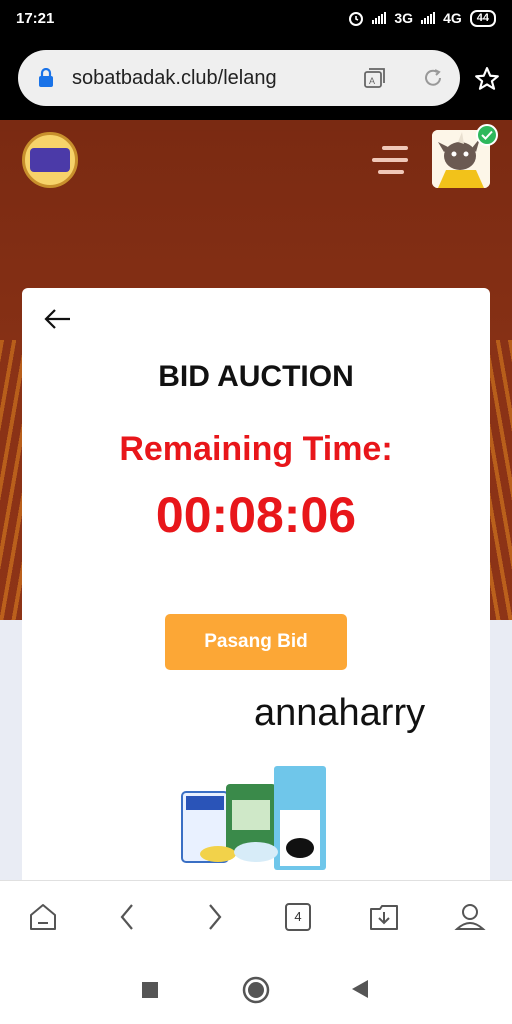 The height and width of the screenshot is (1024, 512). I want to click on translate-icon: A, so click(375, 78).